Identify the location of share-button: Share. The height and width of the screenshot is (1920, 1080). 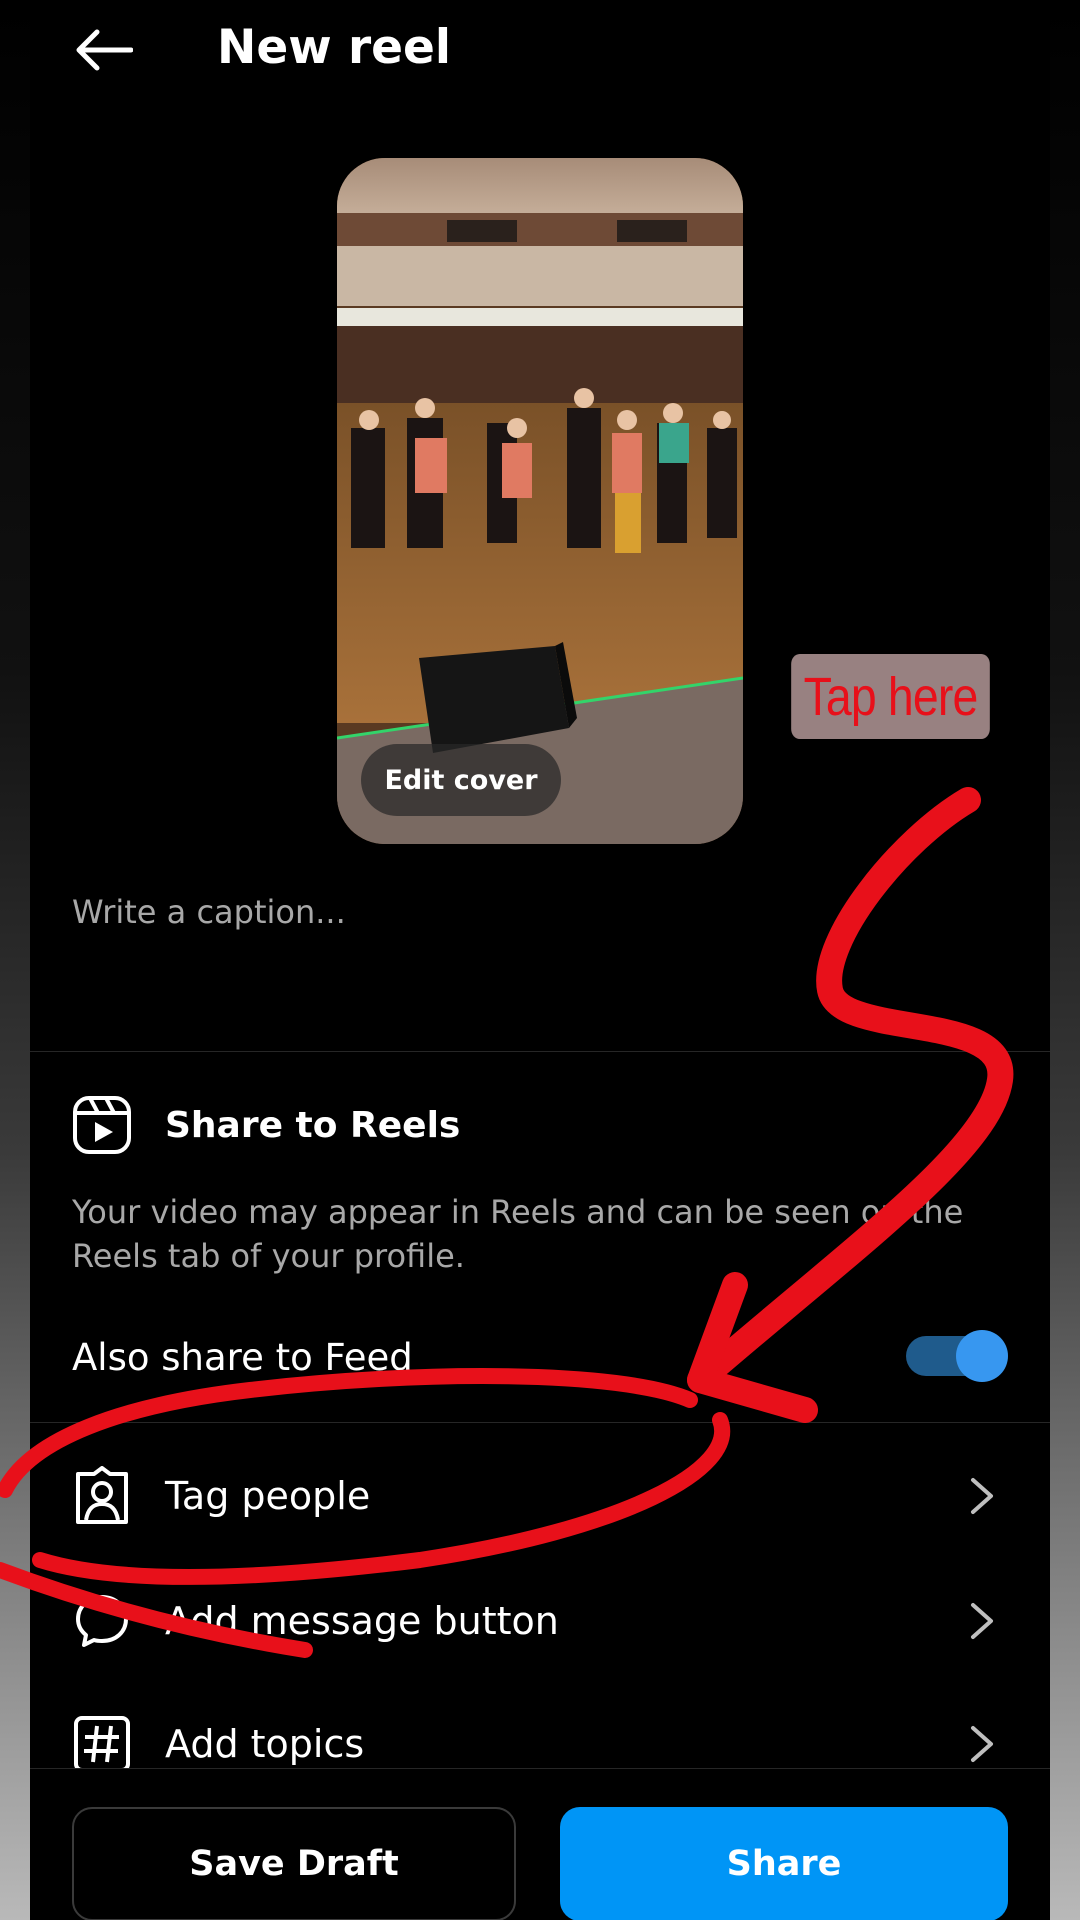
(784, 1863).